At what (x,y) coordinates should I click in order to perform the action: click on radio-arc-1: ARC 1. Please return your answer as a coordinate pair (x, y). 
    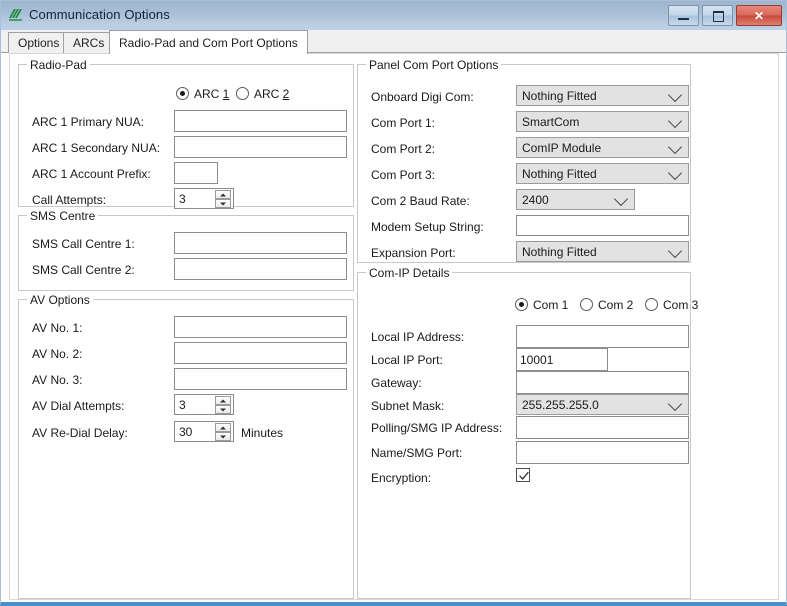
    Looking at the image, I should click on (202, 94).